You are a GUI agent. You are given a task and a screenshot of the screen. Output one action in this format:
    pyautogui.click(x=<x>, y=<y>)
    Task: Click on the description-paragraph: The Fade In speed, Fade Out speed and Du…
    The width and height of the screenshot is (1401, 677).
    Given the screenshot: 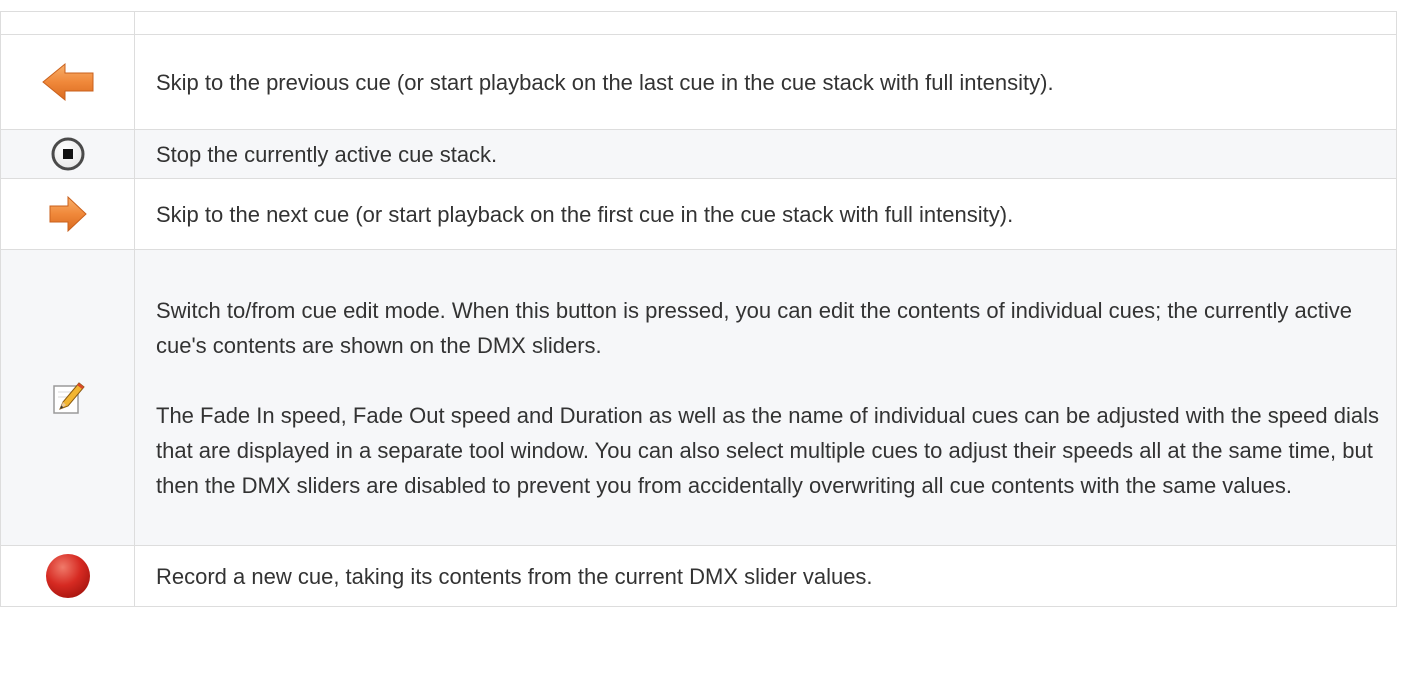 What is the action you would take?
    pyautogui.click(x=767, y=450)
    